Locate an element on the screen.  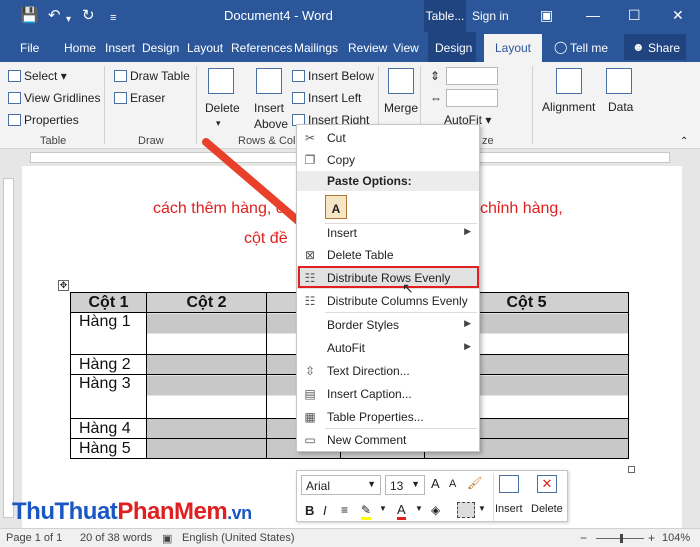
align-center-icon: ≡ is located at coordinates (344, 510).